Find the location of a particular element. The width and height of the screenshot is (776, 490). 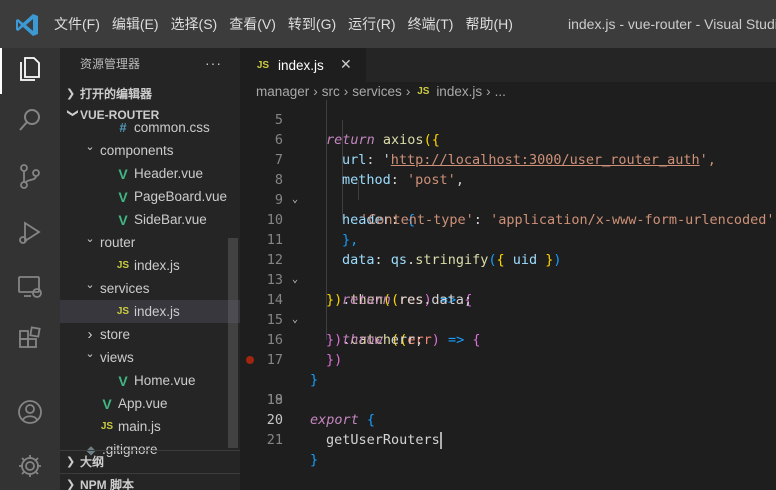

tree-item-label: components is located at coordinates (137, 150).